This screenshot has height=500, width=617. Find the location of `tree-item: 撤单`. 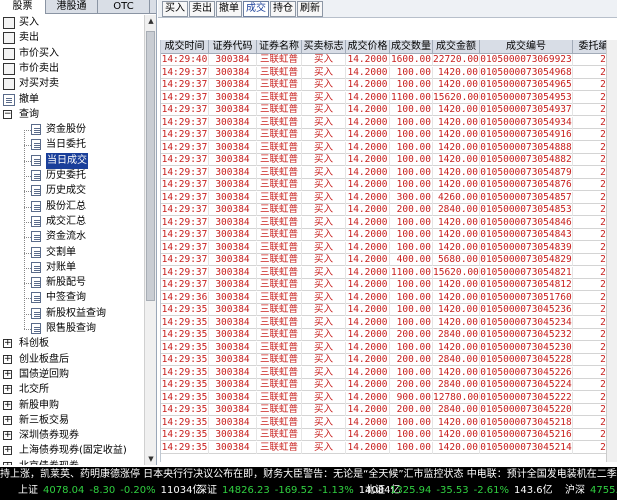

tree-item: 撤单 is located at coordinates (71, 100).